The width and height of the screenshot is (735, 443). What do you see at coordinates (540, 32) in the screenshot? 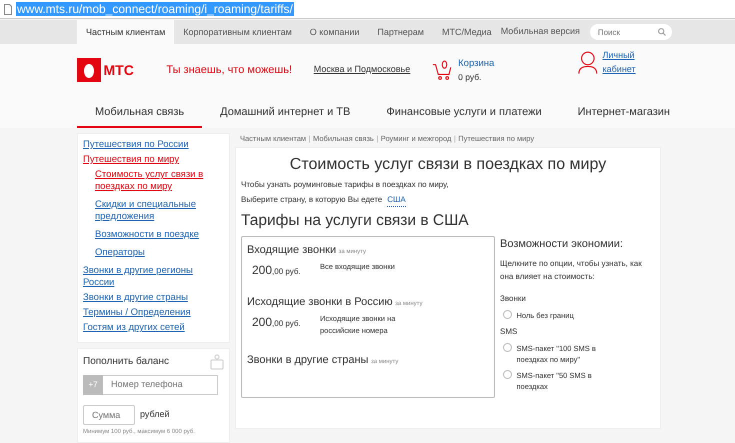
I see `mobile-version-link: Мобильная версия` at bounding box center [540, 32].